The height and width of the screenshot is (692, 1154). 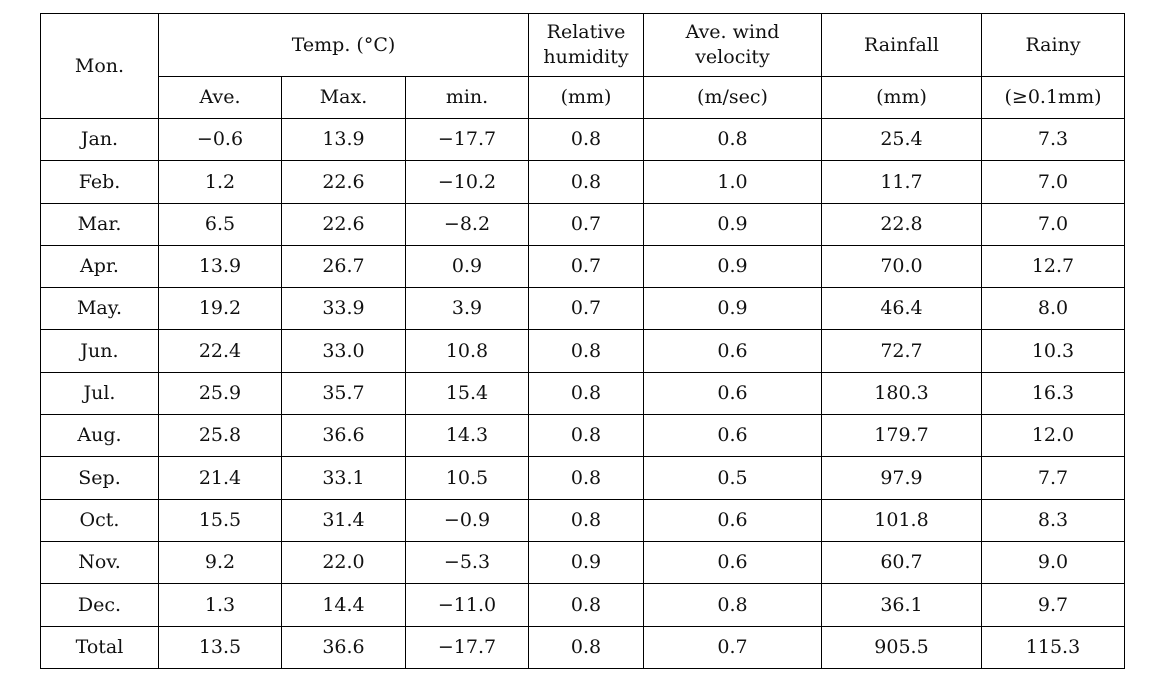 I want to click on cell-temp-ave: 13.9, so click(x=220, y=266).